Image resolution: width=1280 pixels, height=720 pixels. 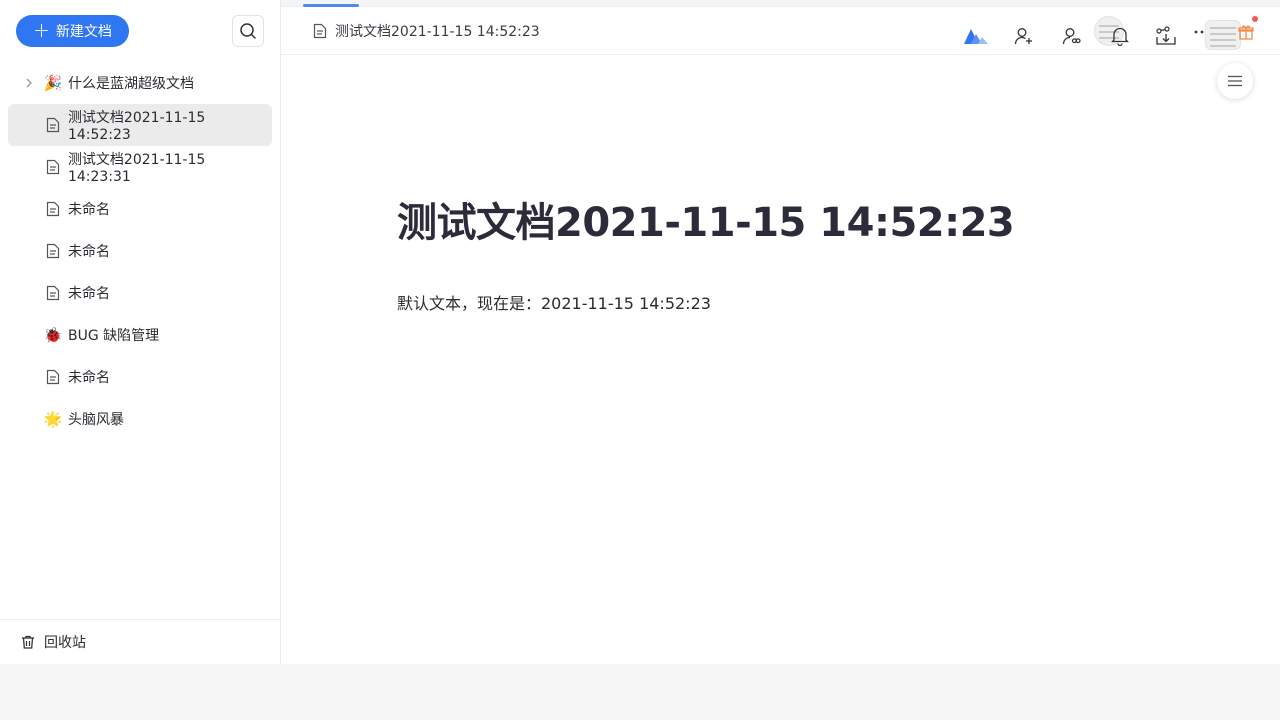 What do you see at coordinates (136, 126) in the screenshot?
I see `tree-item-label: 测试文档2021-11-15 14:52:23` at bounding box center [136, 126].